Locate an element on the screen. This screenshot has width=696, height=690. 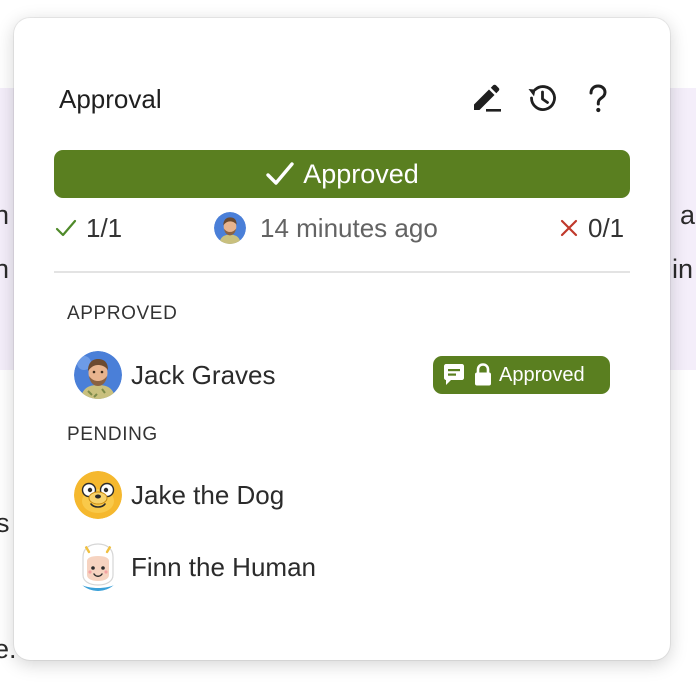
reviewer-row: Finn the Human is located at coordinates (344, 567).